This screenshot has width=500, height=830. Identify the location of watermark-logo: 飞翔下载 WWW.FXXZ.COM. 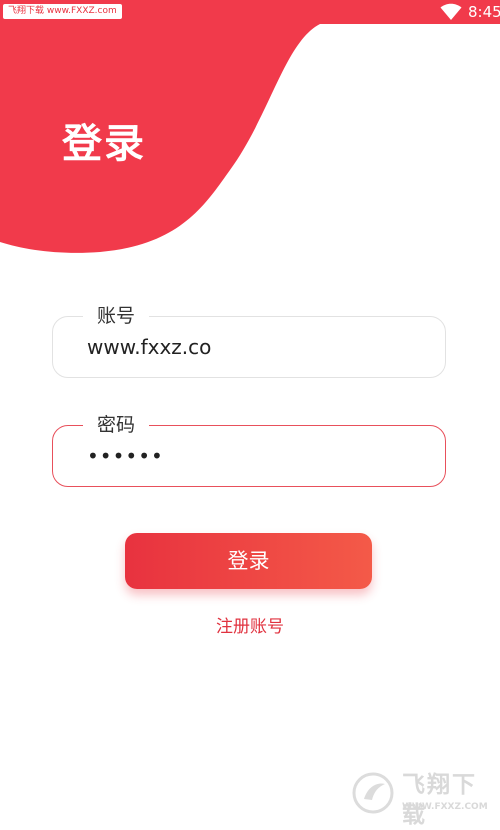
(422, 798).